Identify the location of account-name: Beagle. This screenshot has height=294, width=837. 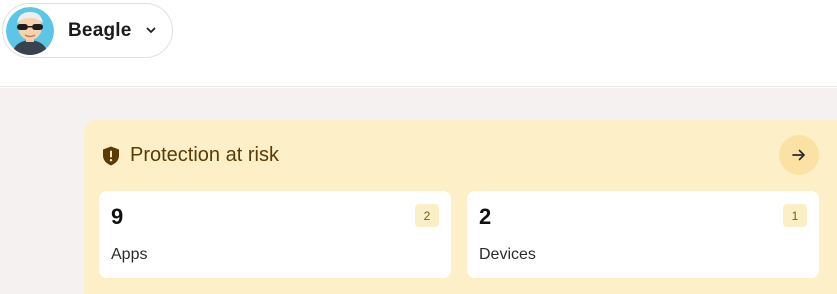
(100, 30).